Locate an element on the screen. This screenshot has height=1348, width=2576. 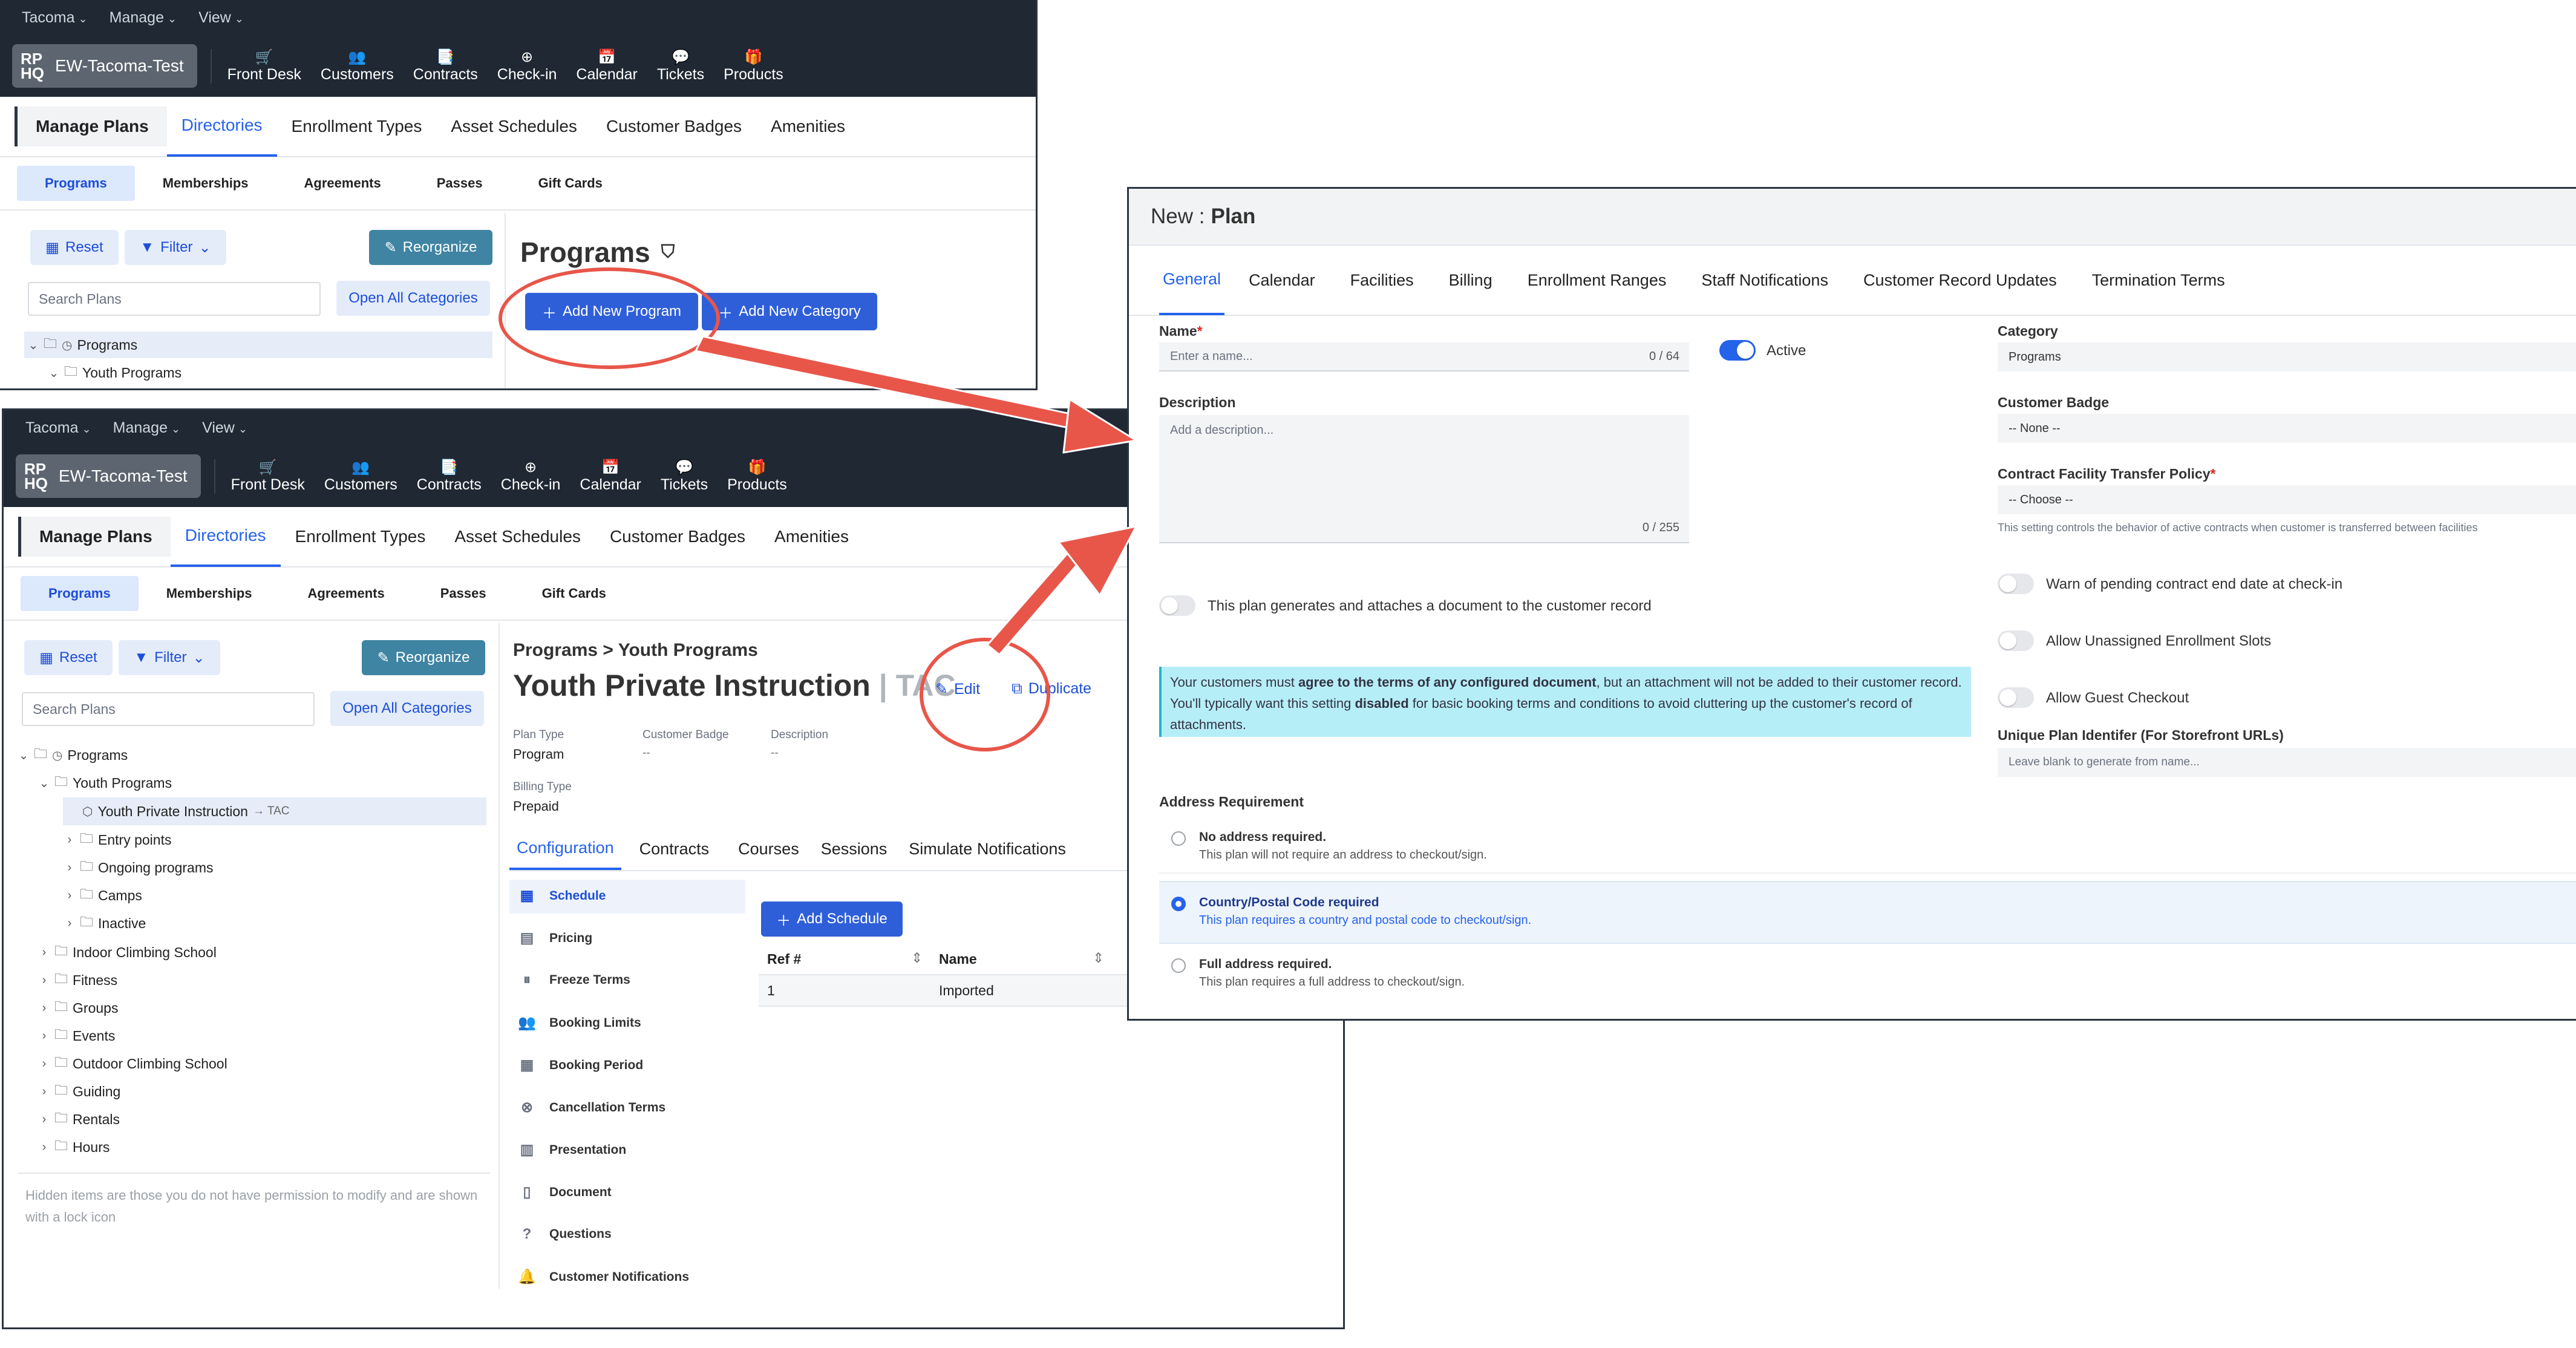
tab-facilities: Facilities is located at coordinates (1382, 280).